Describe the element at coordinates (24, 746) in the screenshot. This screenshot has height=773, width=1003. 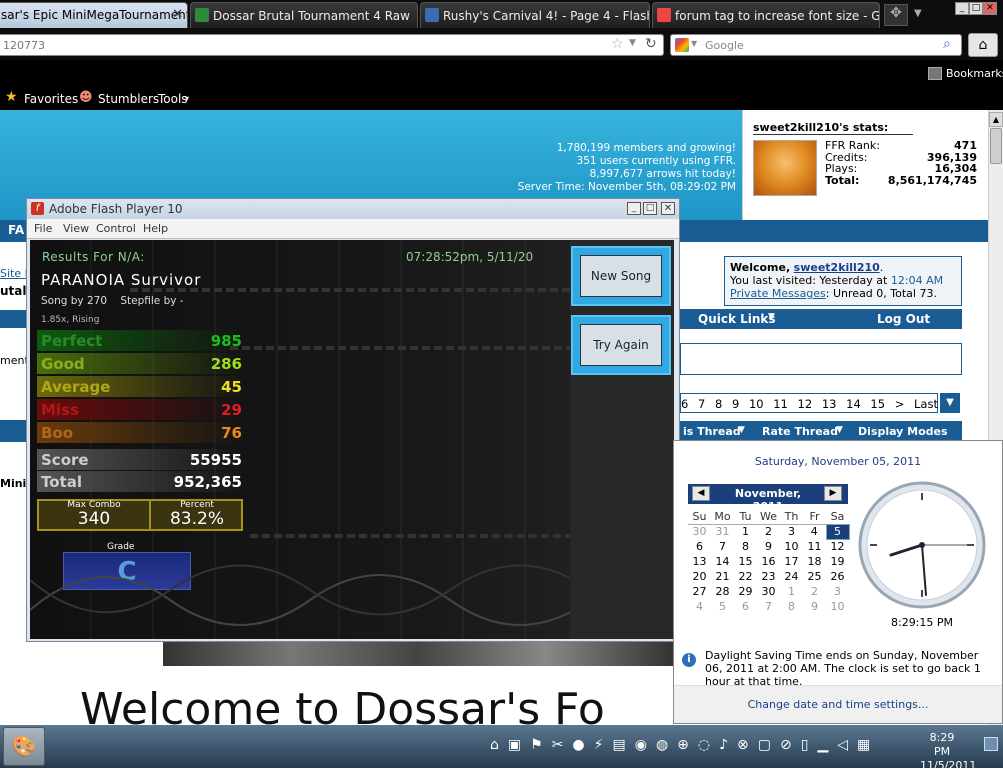
I see `paint-taskbar-button: 🎨` at that location.